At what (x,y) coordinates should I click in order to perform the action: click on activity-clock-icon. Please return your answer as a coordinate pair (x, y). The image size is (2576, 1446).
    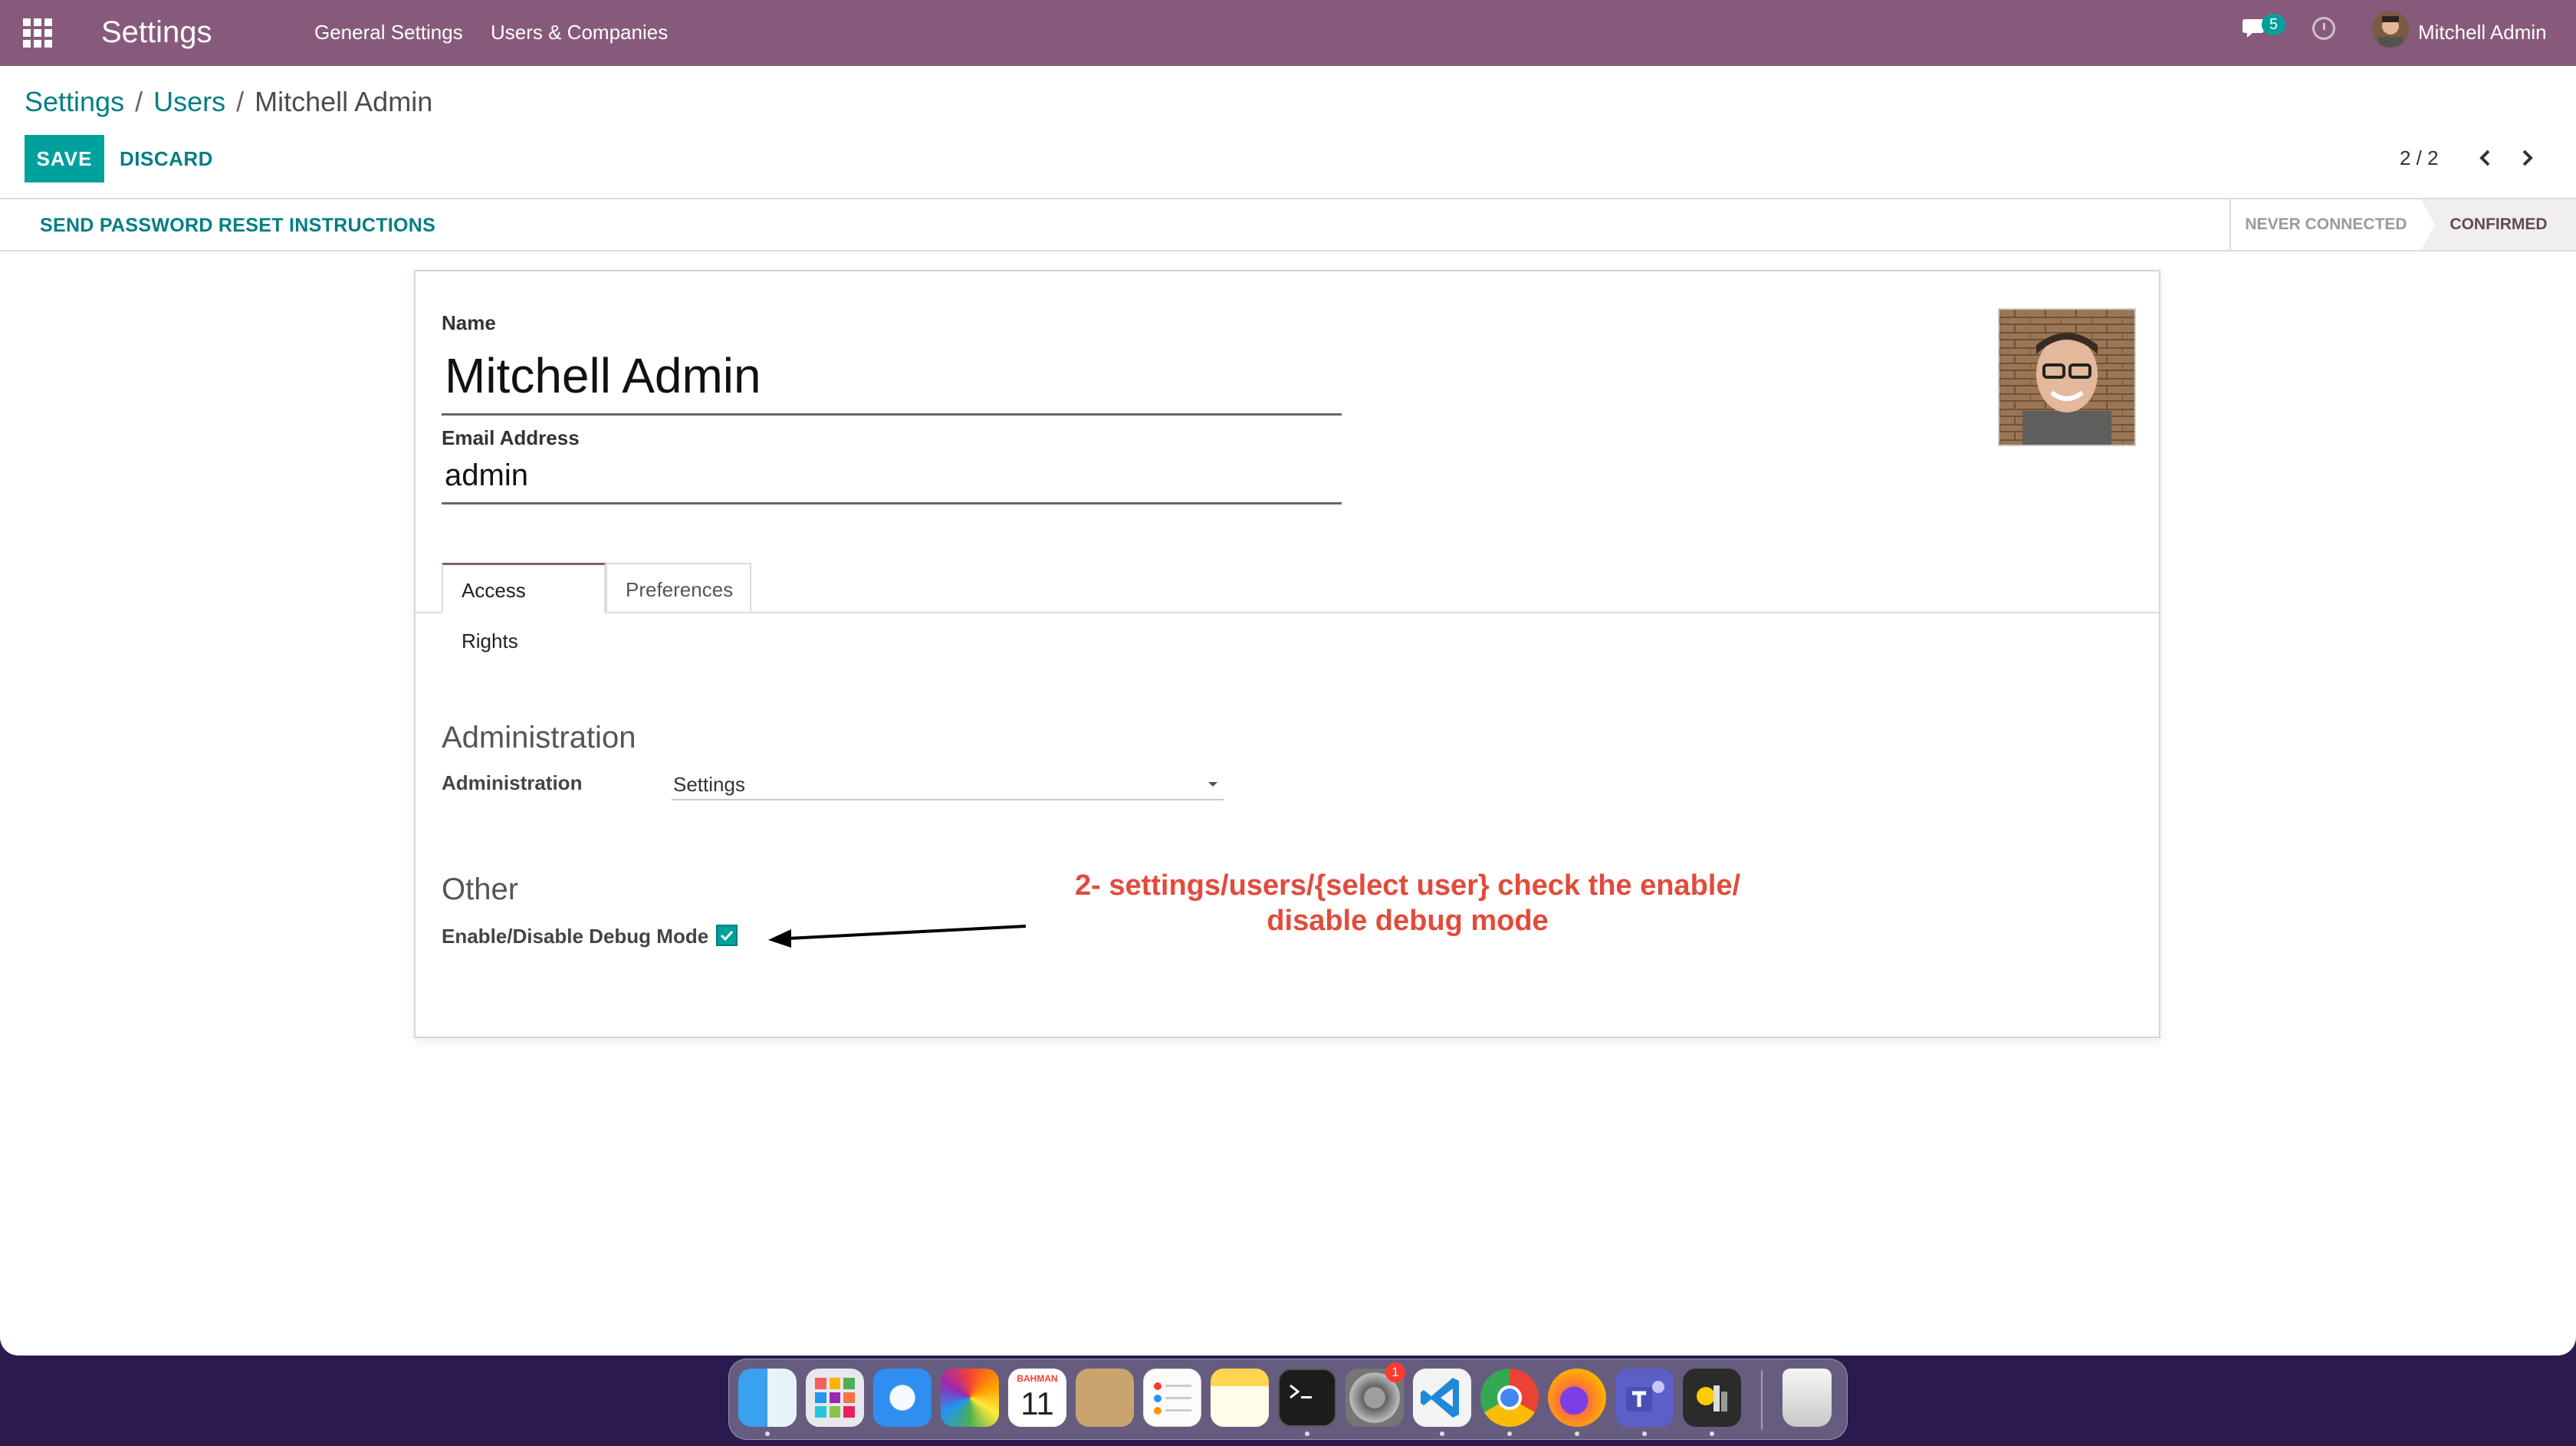
    Looking at the image, I should click on (2323, 28).